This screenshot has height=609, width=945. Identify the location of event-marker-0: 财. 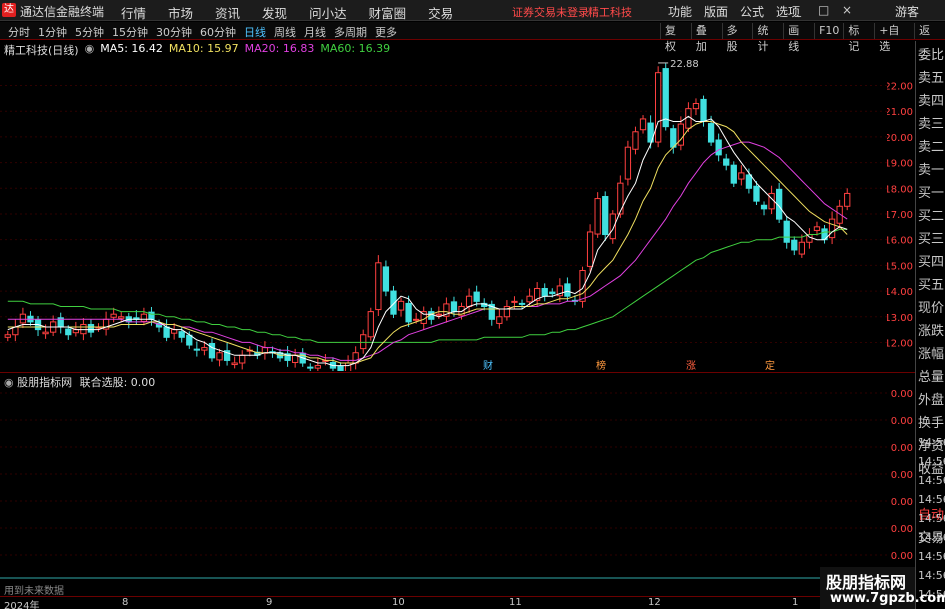
(488, 365).